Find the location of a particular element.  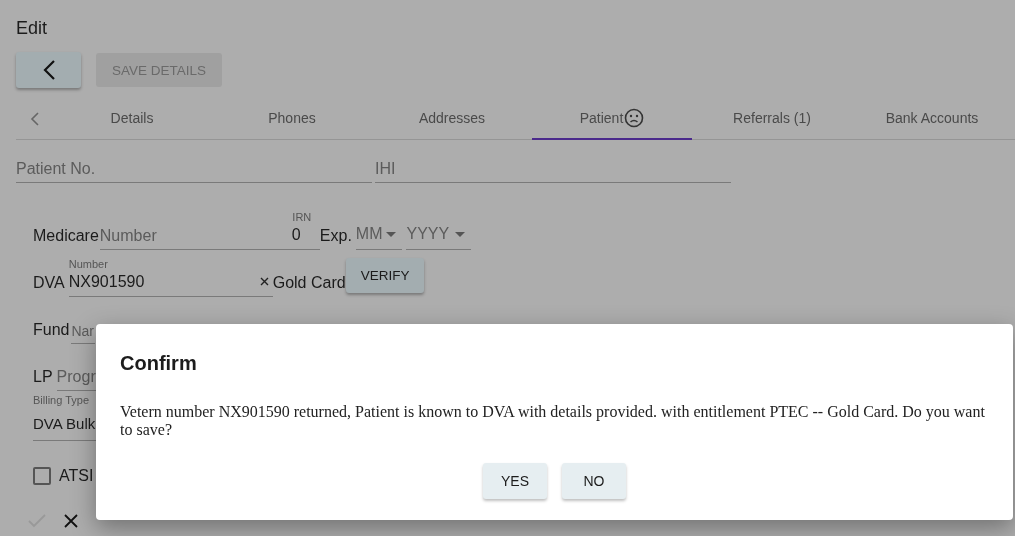

yes-button: YES is located at coordinates (515, 481).